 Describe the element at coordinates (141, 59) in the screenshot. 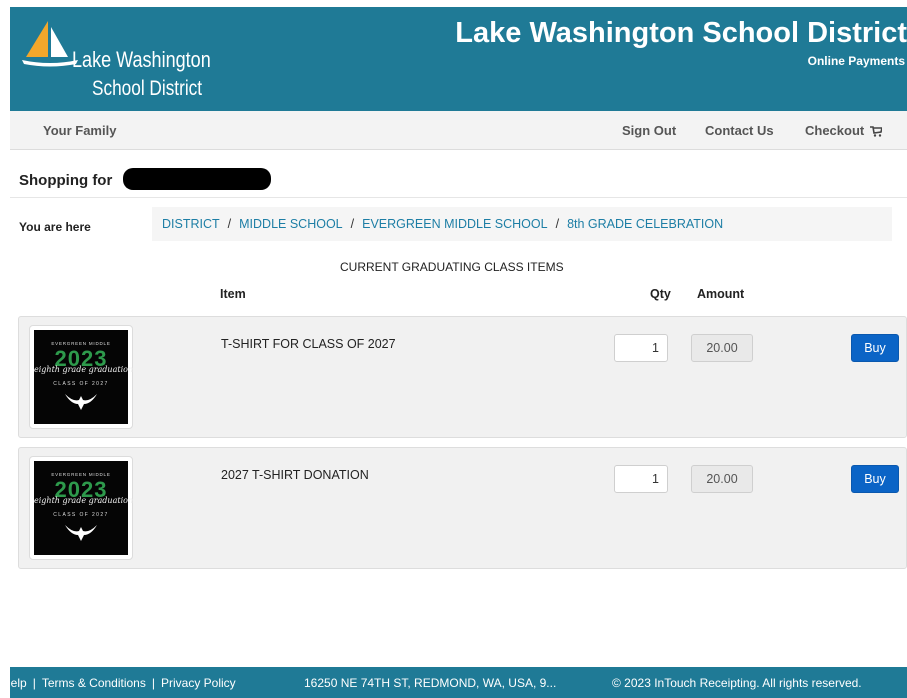

I see `logo-text-line1: Lake Washington` at that location.